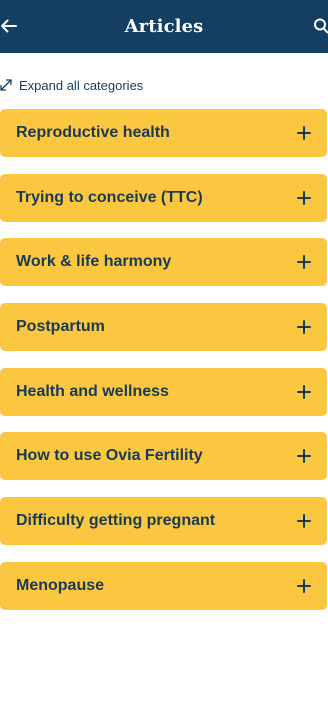 The width and height of the screenshot is (328, 704). I want to click on search-button, so click(319, 26).